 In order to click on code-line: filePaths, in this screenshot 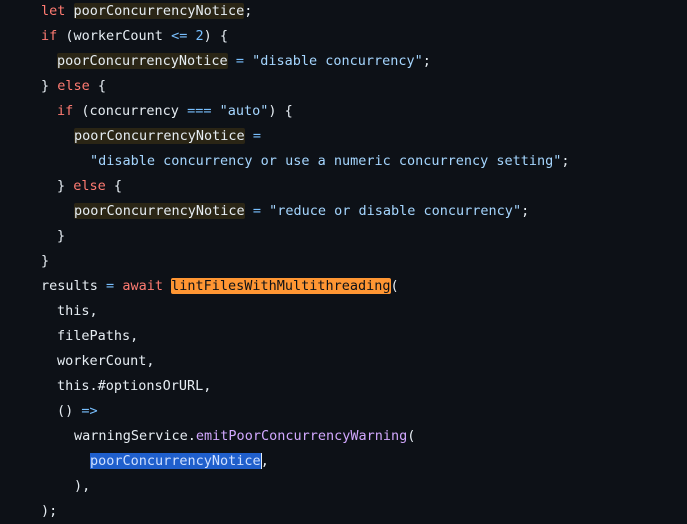, I will do `click(98, 336)`.